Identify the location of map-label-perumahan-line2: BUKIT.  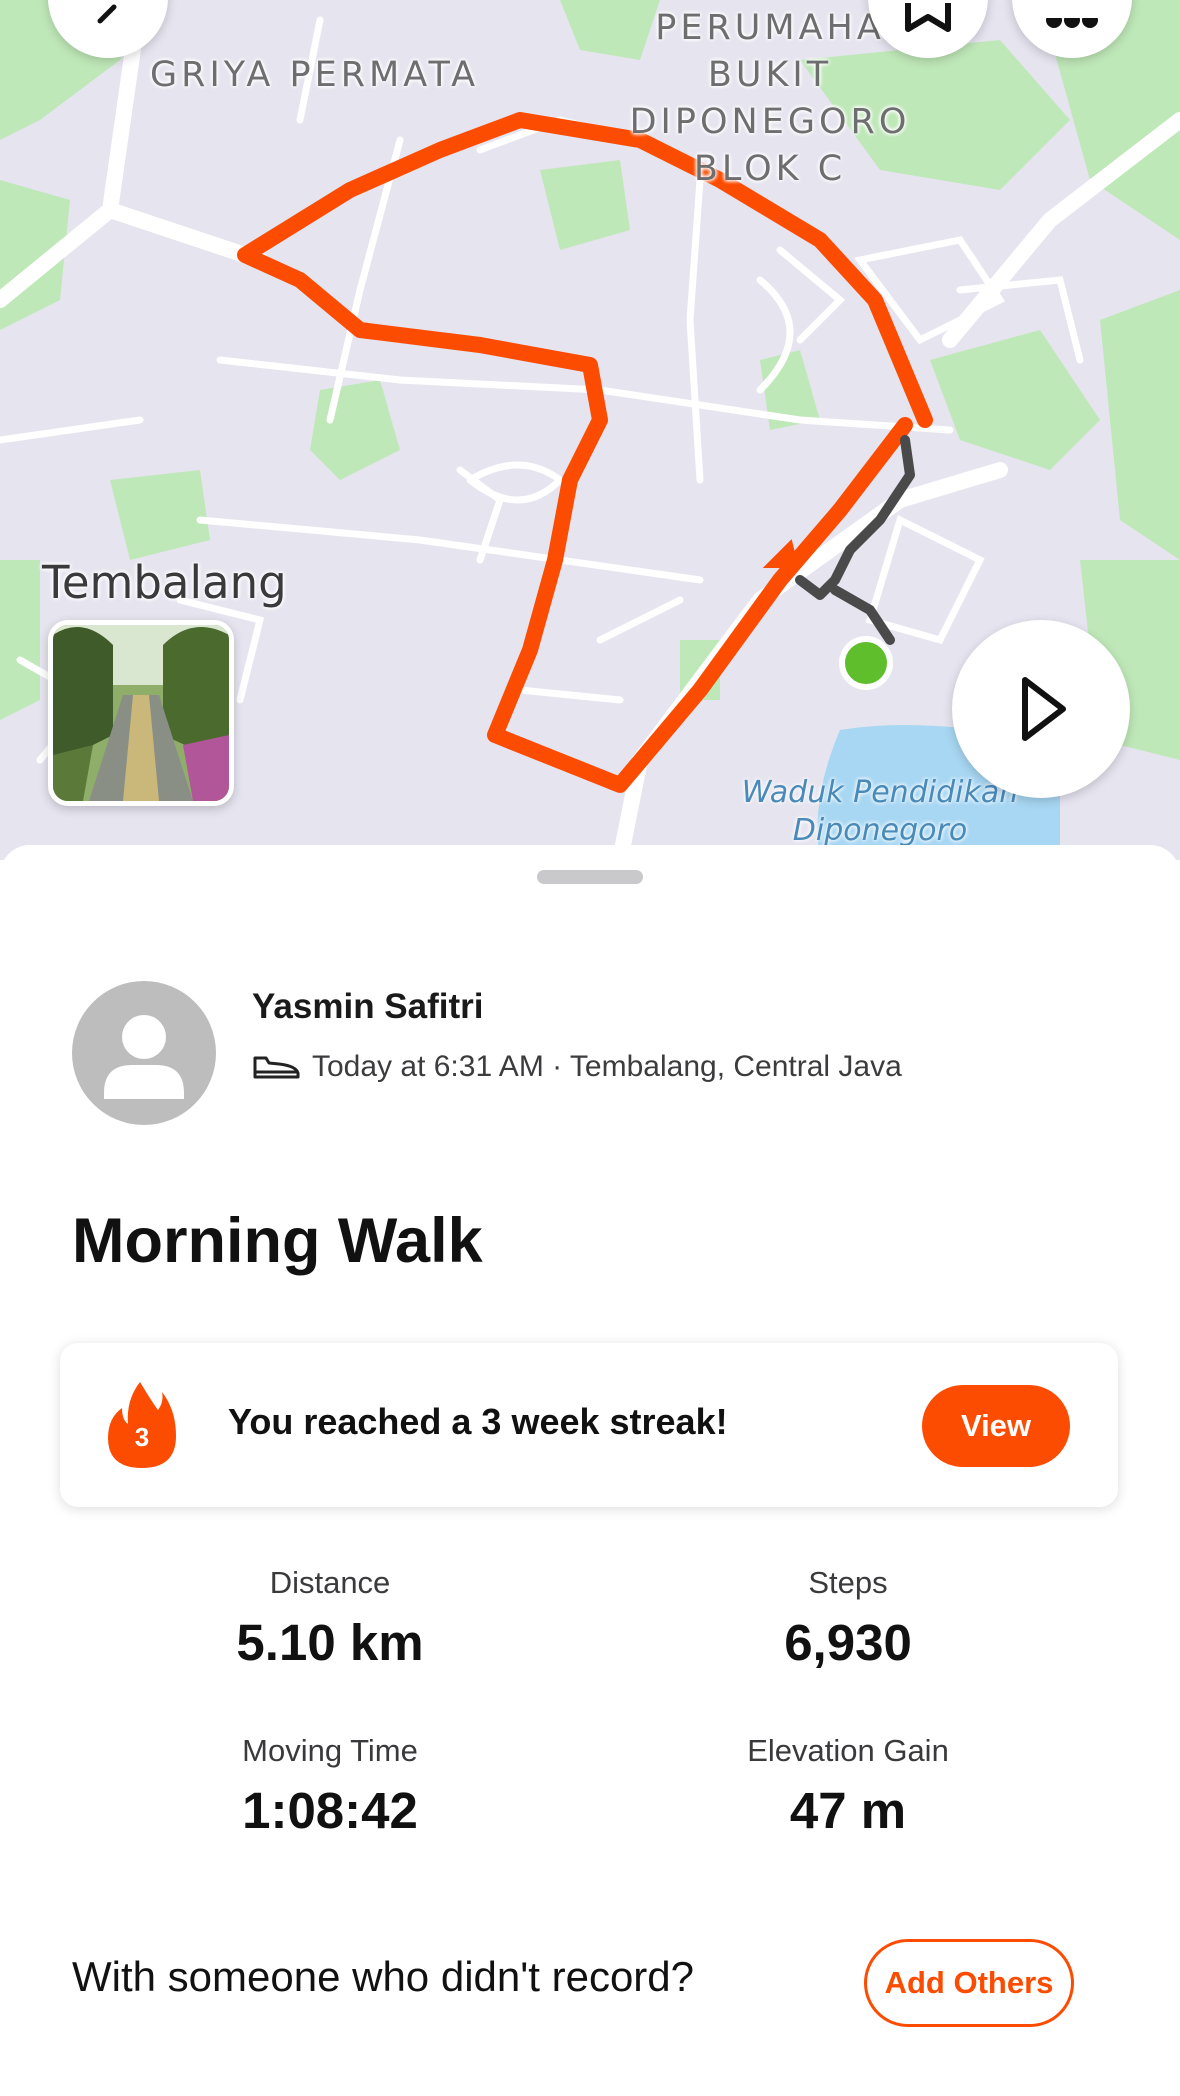
(770, 75).